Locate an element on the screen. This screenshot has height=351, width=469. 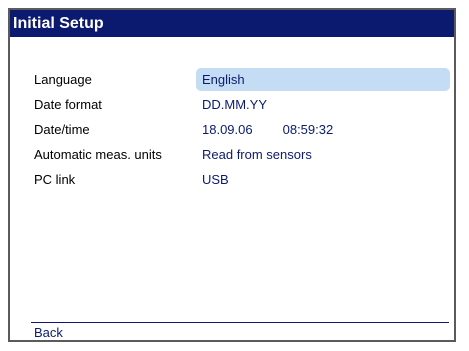
pc-link-label: PC link is located at coordinates (55, 179).